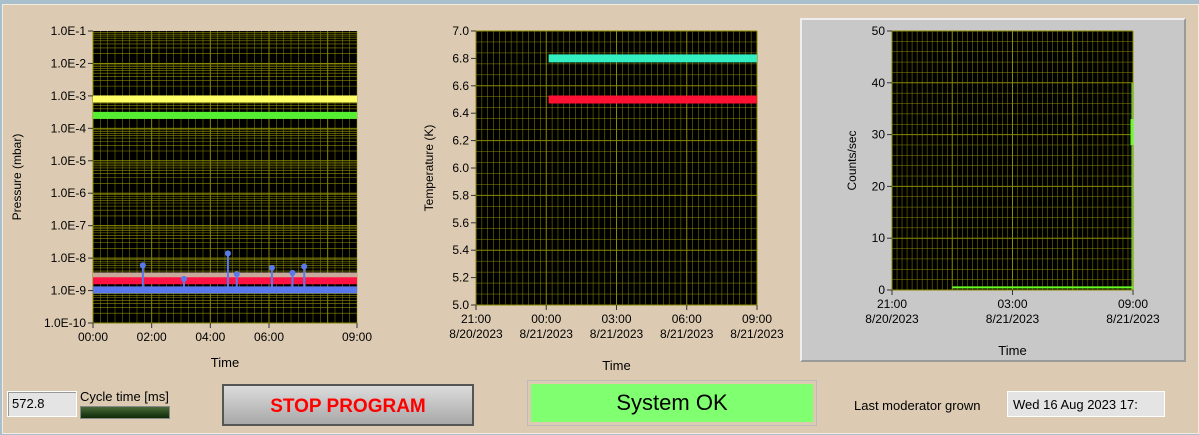 This screenshot has height=435, width=1199. I want to click on y-tick-label: 6.8, so click(460, 58).